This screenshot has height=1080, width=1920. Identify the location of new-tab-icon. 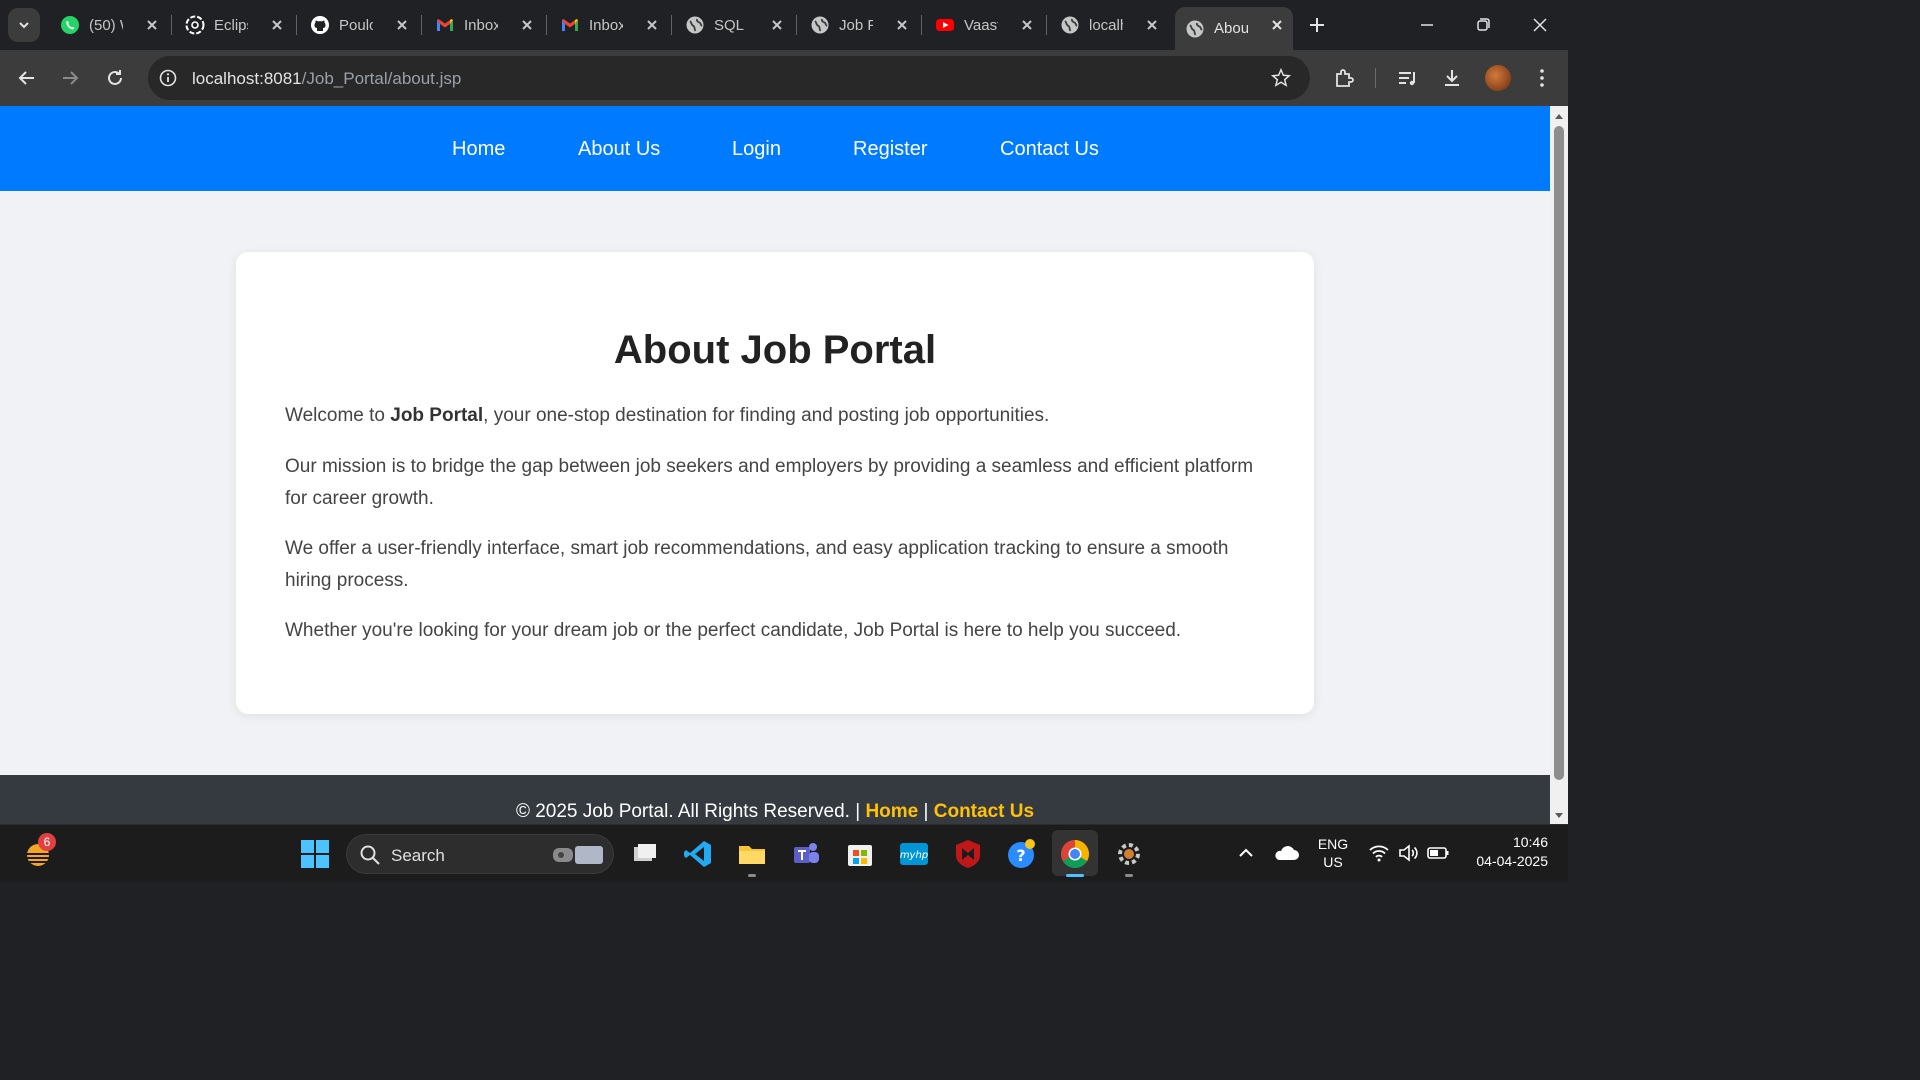
(1317, 25).